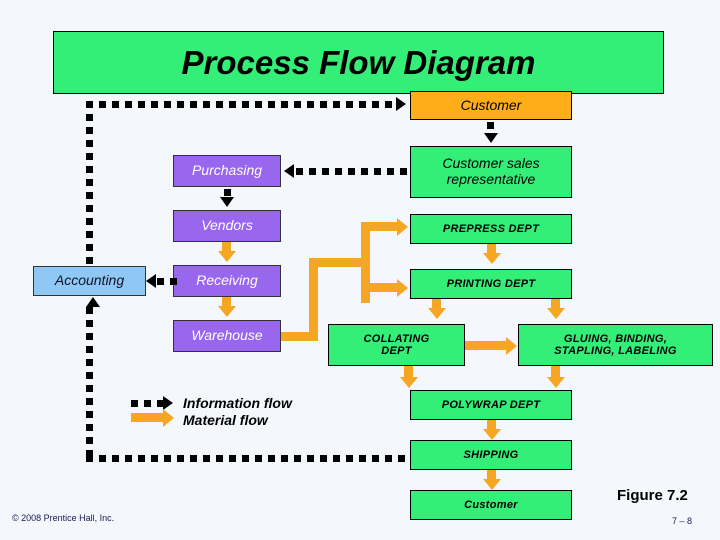 Image resolution: width=720 pixels, height=540 pixels. I want to click on node-purchasing-label: Purchasing, so click(227, 170).